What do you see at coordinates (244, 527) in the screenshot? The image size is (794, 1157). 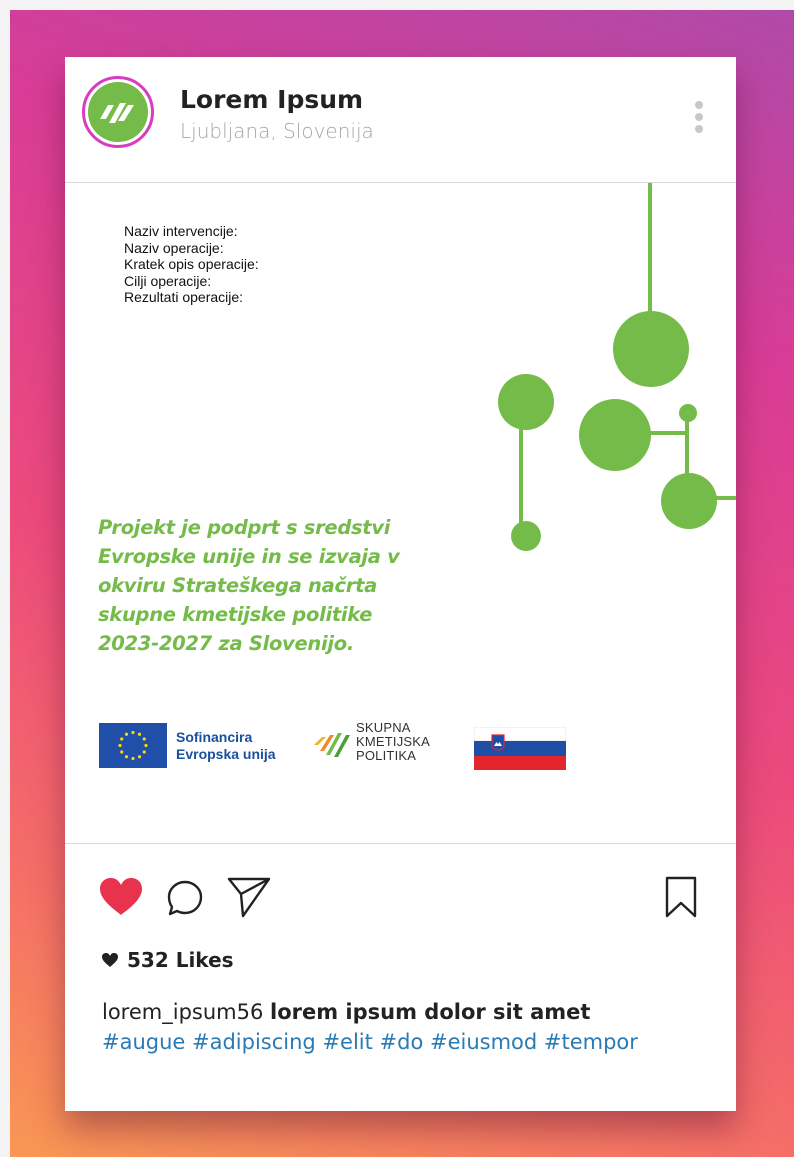 I see `statement-line: Projekt je podprt s sredstvi` at bounding box center [244, 527].